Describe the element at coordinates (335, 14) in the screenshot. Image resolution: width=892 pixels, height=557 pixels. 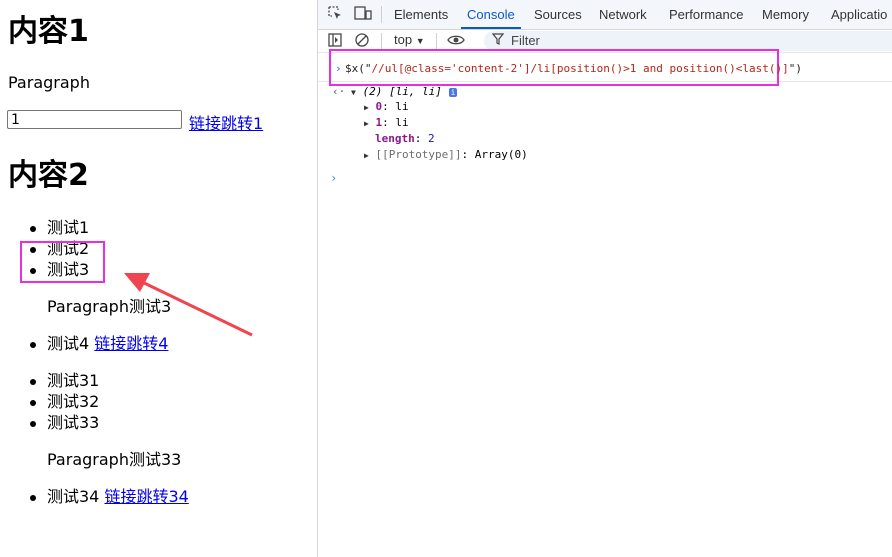
I see `inspect-element-icon` at that location.